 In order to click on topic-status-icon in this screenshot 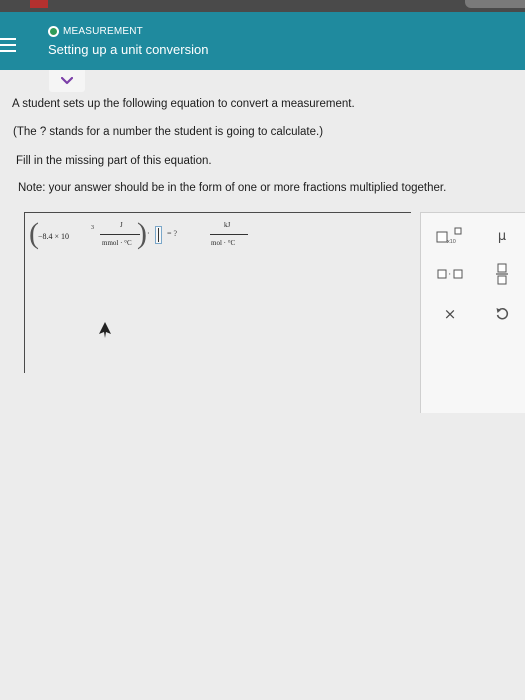, I will do `click(53, 31)`.